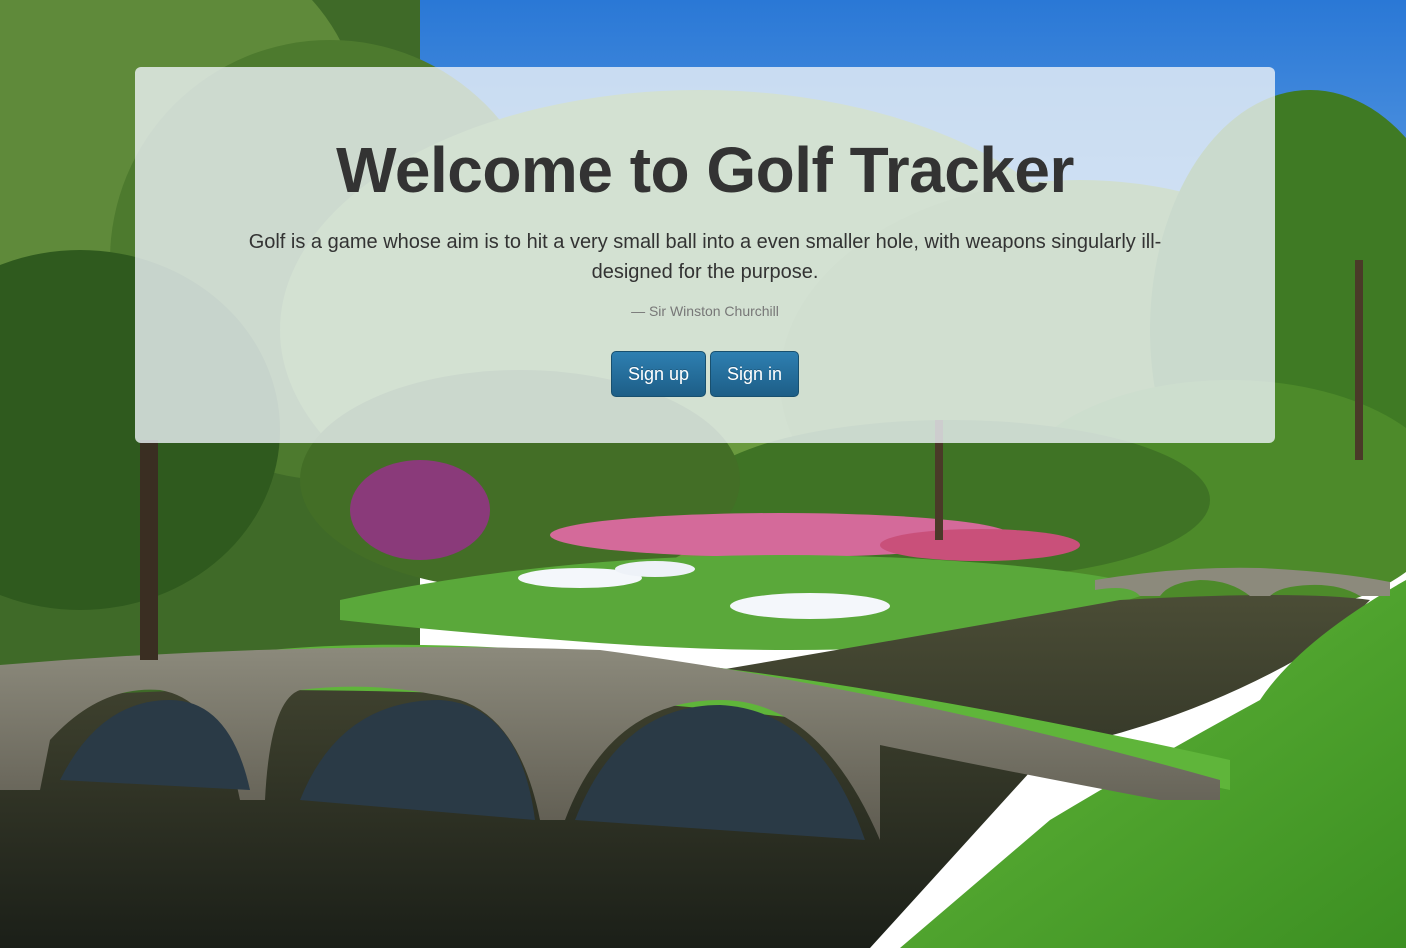 The height and width of the screenshot is (948, 1406). Describe the element at coordinates (658, 374) in the screenshot. I see `sign-up-button: Sign up` at that location.